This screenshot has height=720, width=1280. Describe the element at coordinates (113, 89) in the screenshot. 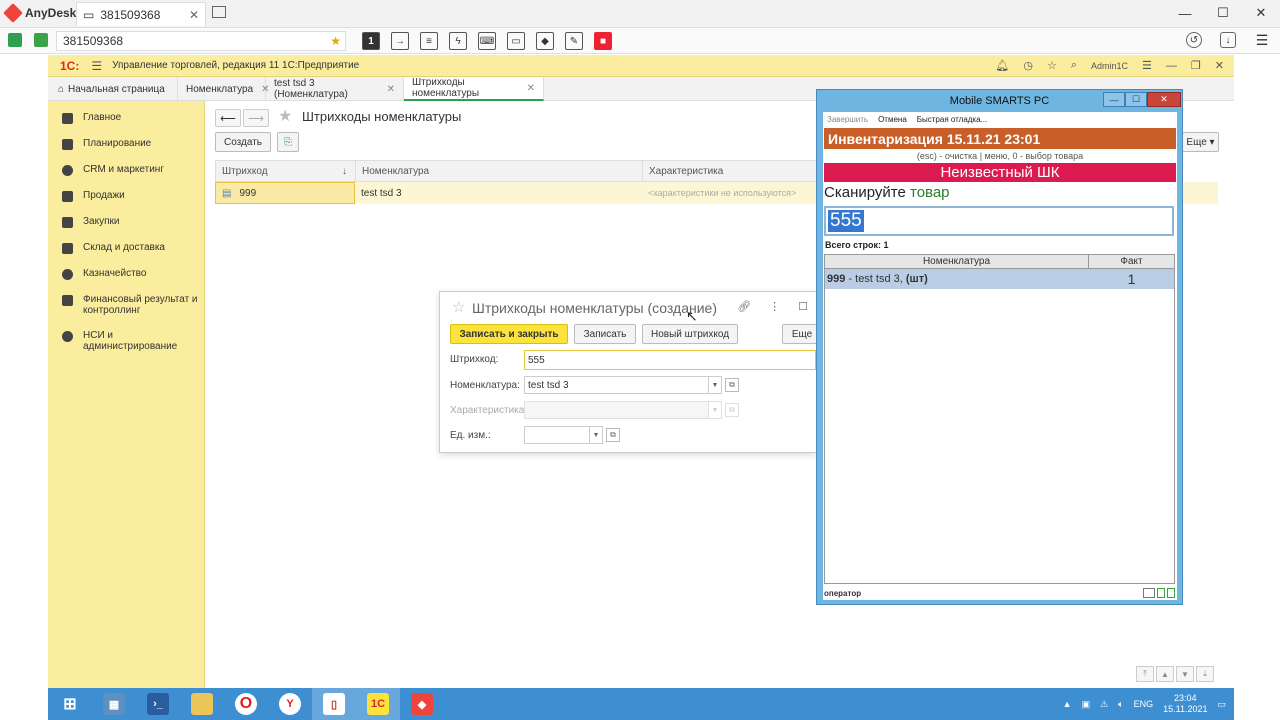

I see `tab-home: ⌂ Начальная страница` at that location.